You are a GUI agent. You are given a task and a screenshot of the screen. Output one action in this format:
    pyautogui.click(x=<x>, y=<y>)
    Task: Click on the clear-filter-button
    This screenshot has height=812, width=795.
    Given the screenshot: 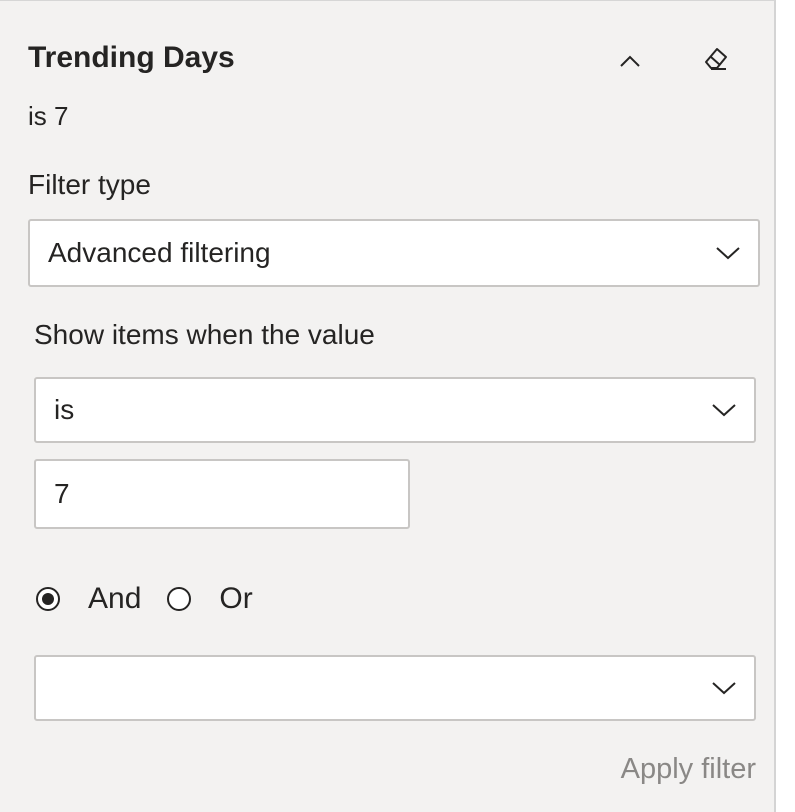 What is the action you would take?
    pyautogui.click(x=715, y=58)
    